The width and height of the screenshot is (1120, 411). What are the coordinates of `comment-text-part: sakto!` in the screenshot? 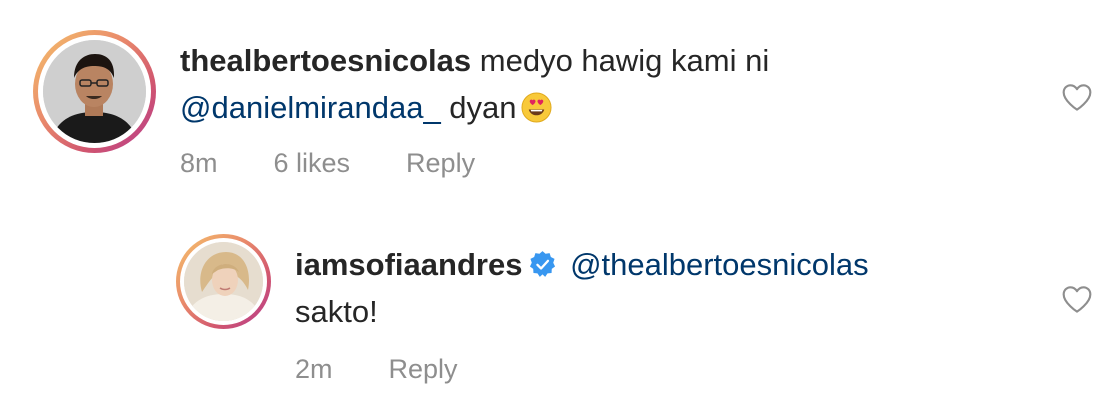 It's located at (336, 311).